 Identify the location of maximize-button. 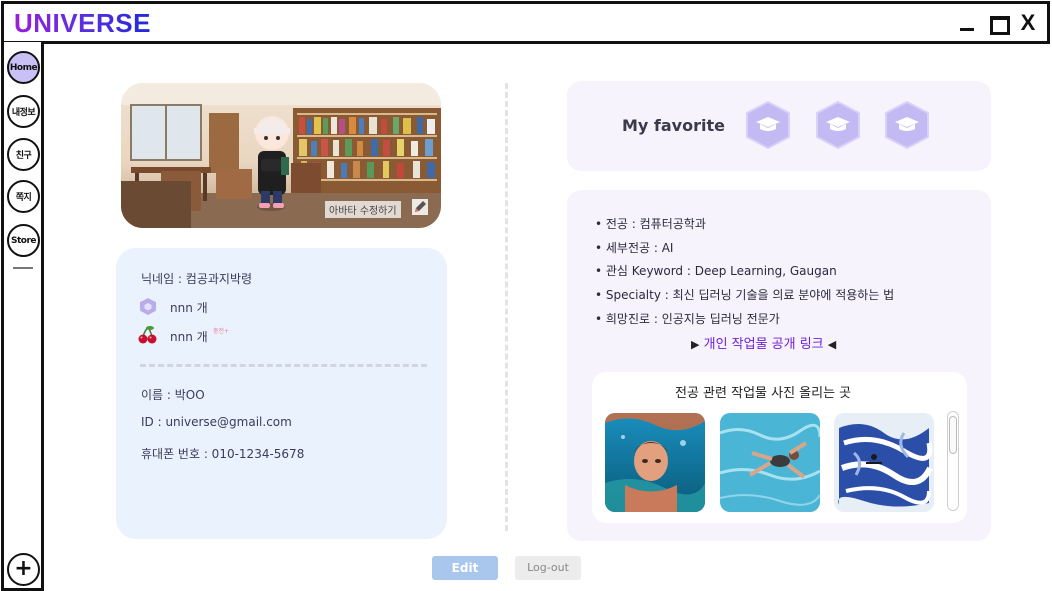
(999, 23).